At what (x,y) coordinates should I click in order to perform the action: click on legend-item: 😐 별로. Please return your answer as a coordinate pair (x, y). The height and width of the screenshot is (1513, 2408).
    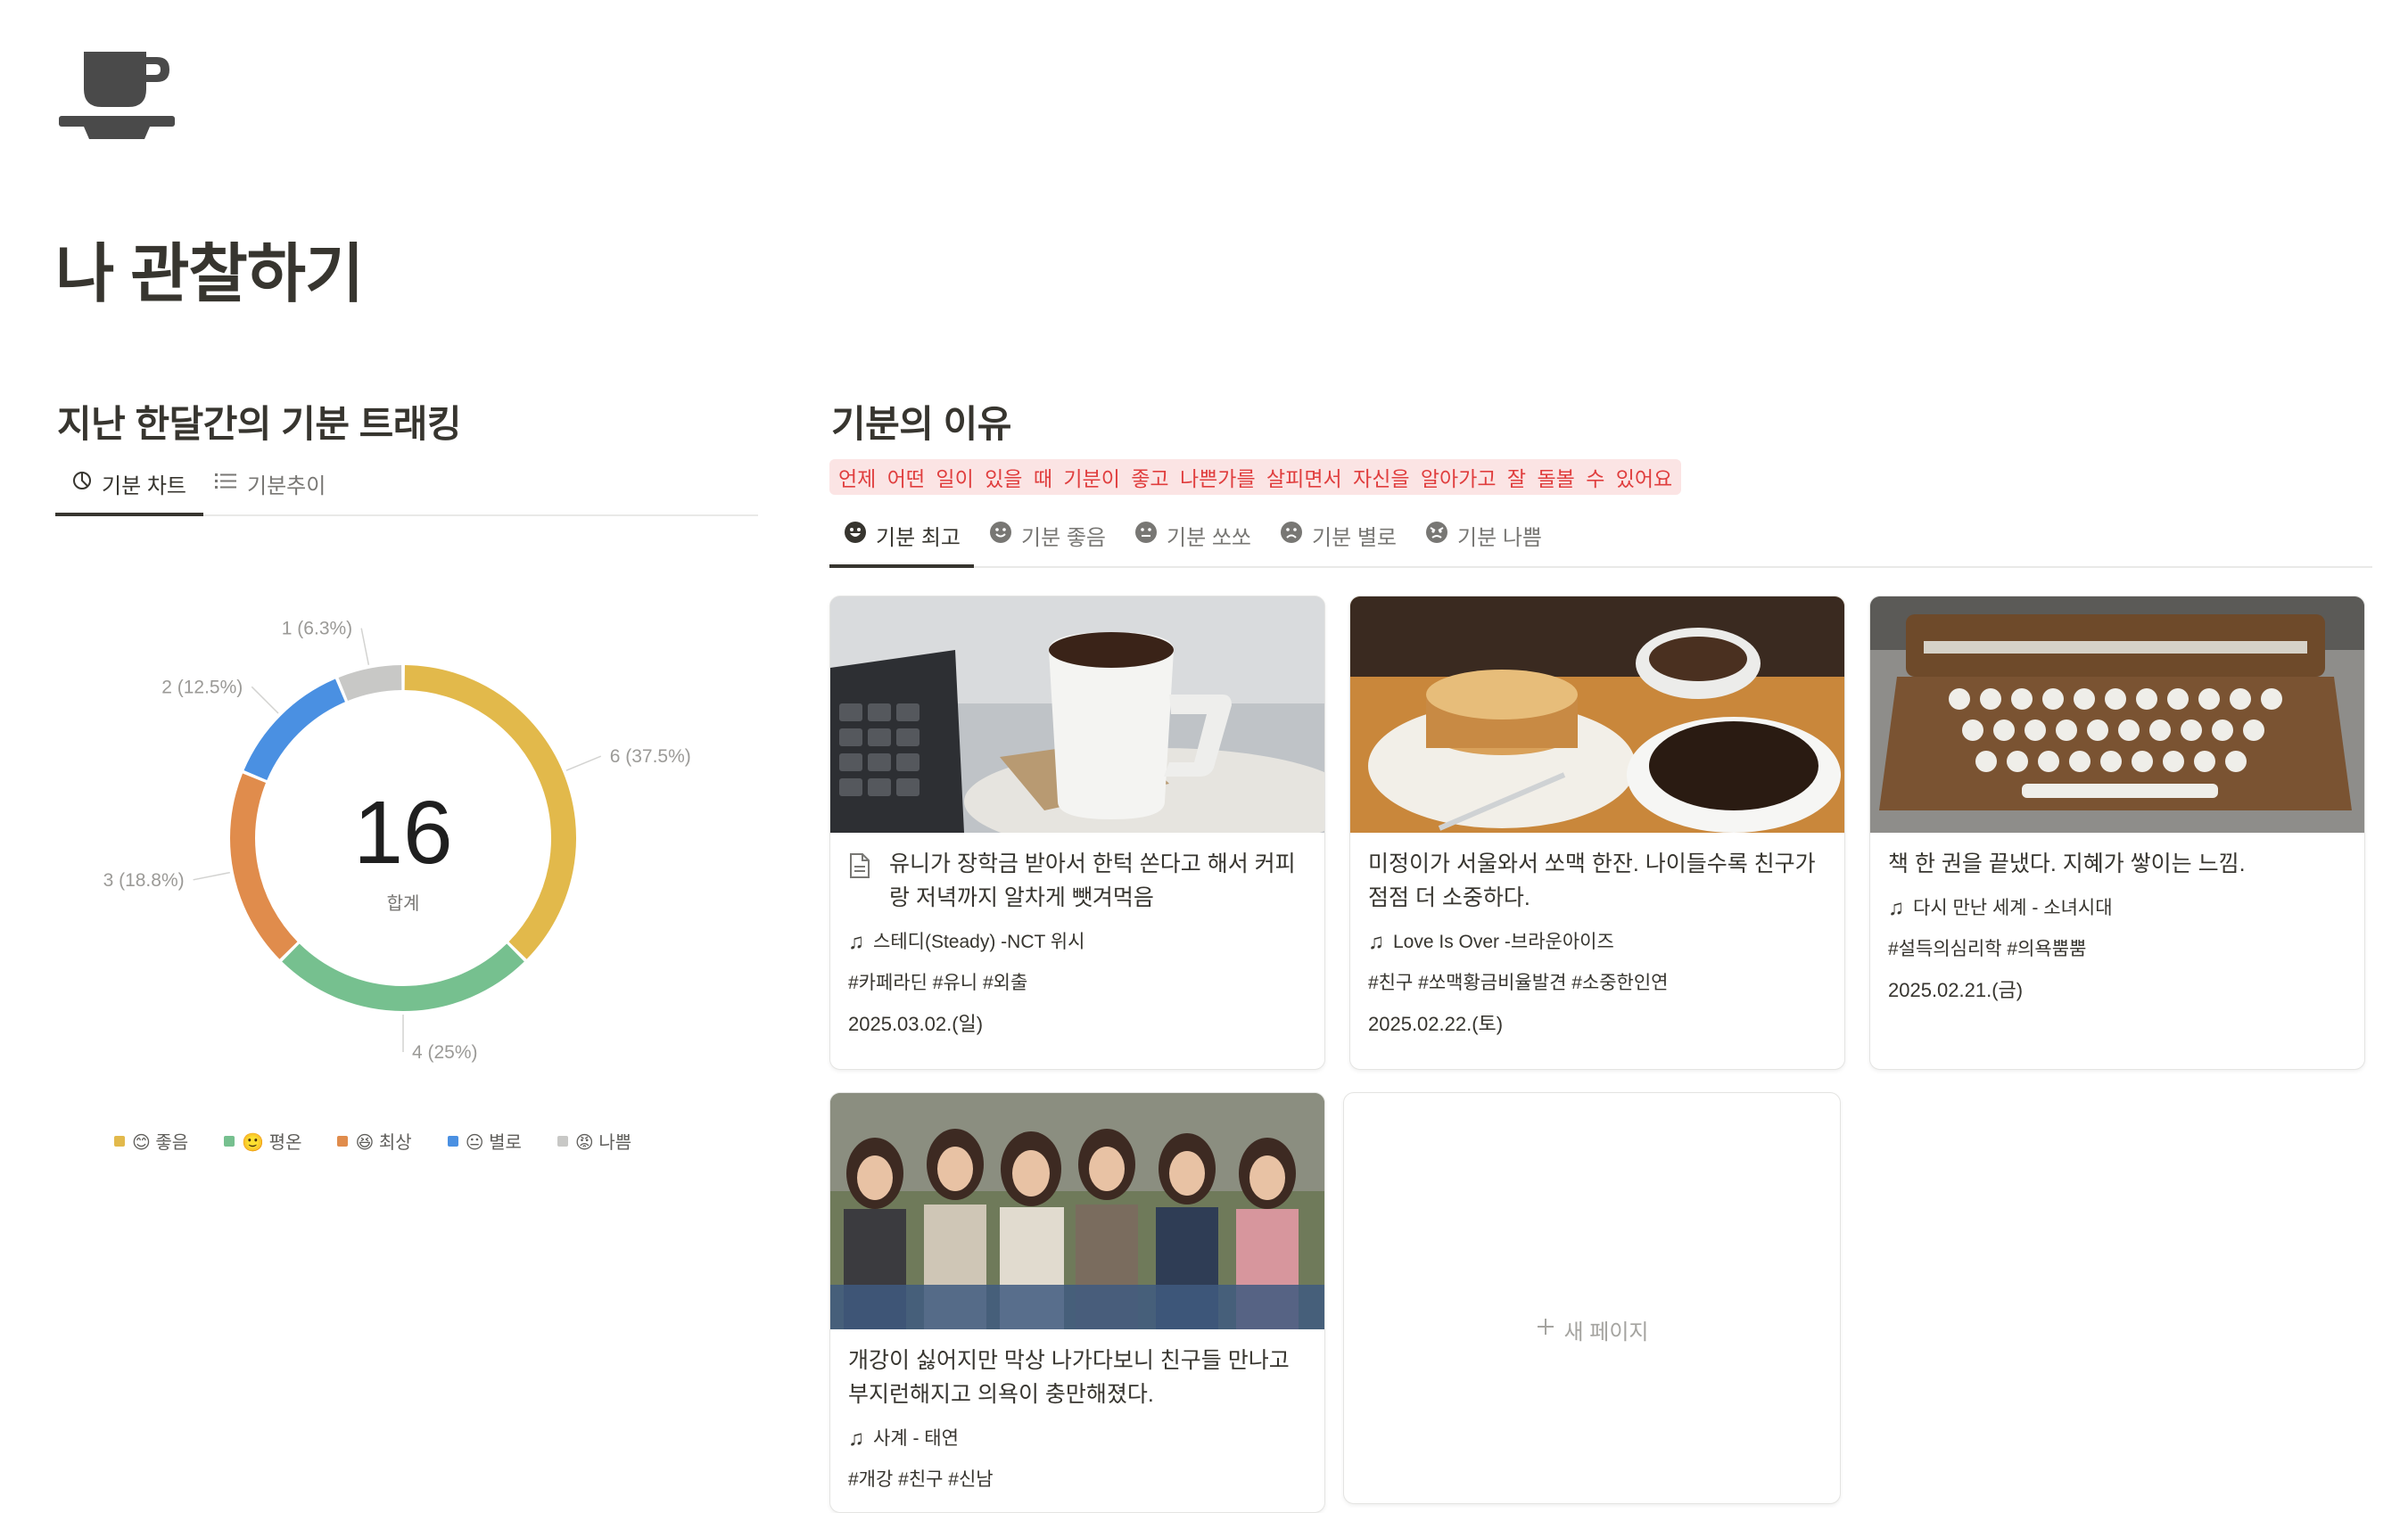
    Looking at the image, I should click on (484, 1141).